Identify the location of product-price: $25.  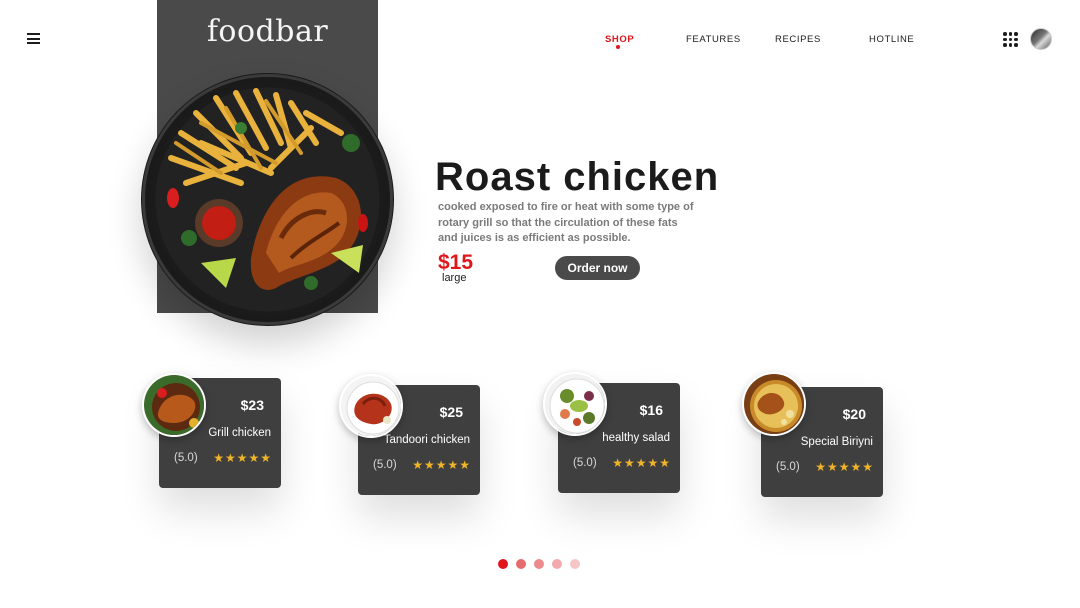
(451, 412).